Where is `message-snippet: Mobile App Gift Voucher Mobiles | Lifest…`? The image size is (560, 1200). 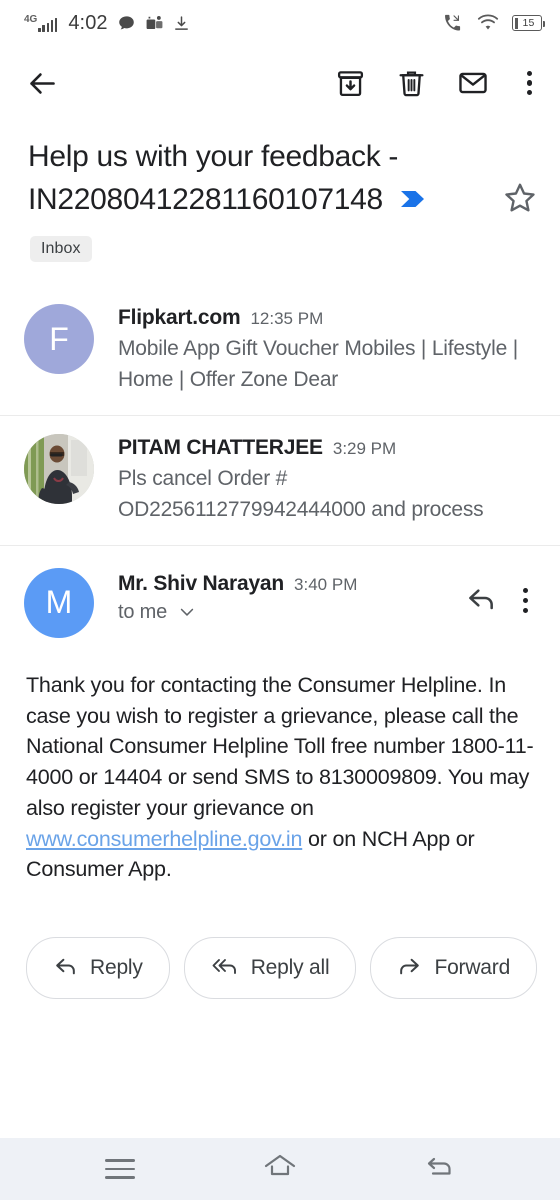 message-snippet: Mobile App Gift Voucher Mobiles | Lifest… is located at coordinates (318, 364).